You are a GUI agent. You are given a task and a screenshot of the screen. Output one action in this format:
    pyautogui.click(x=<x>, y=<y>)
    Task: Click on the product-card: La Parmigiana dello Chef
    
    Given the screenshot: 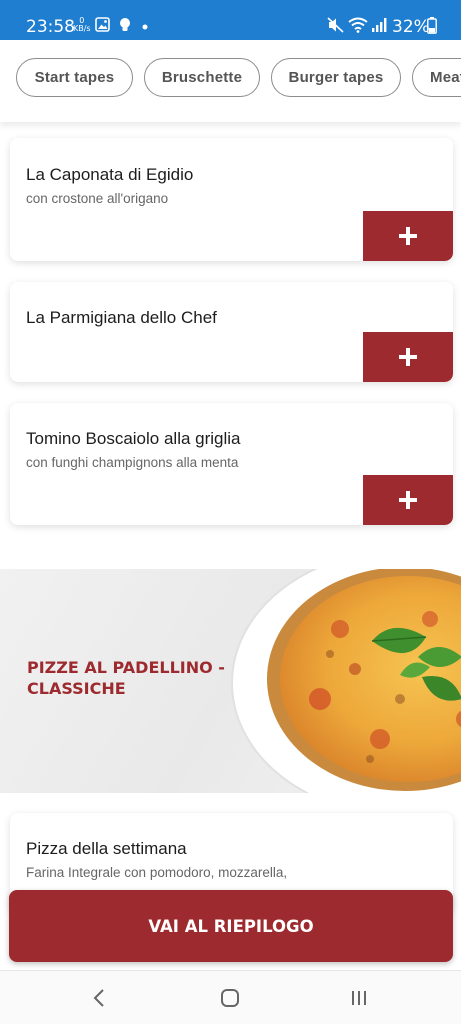 What is the action you would take?
    pyautogui.click(x=231, y=332)
    